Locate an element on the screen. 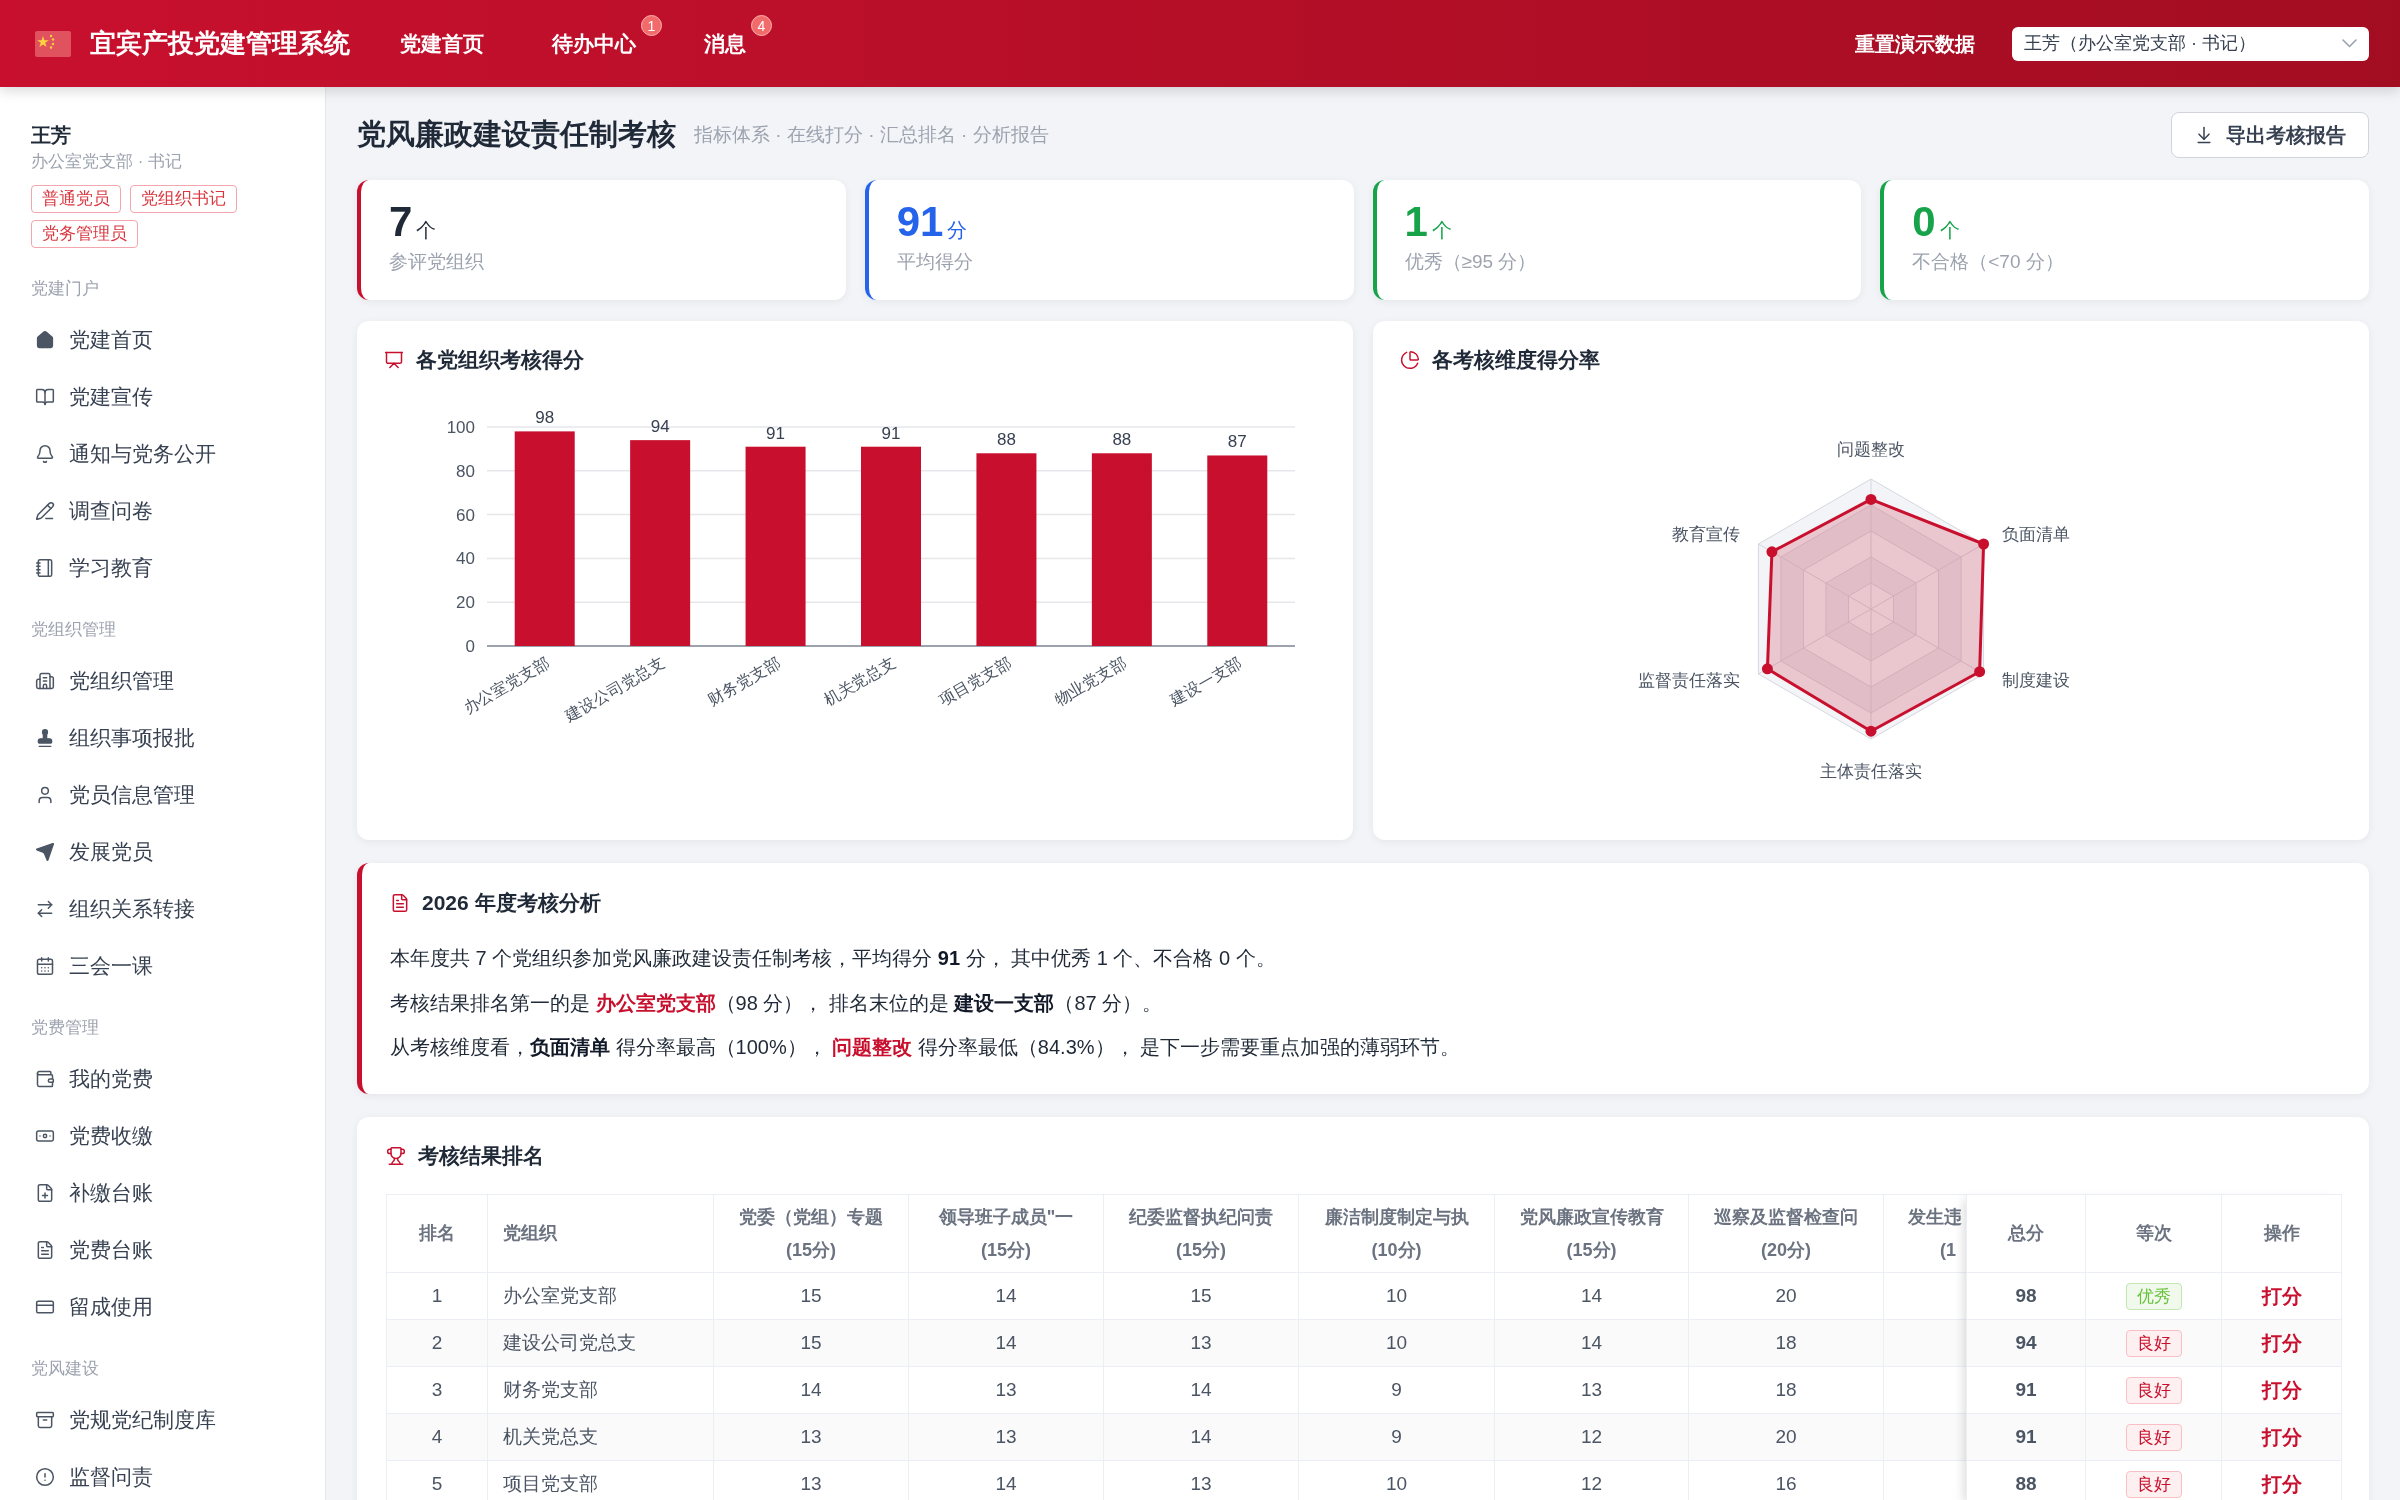 This screenshot has height=1500, width=2400. sidebar-item: 通知与党务公开 is located at coordinates (170, 453).